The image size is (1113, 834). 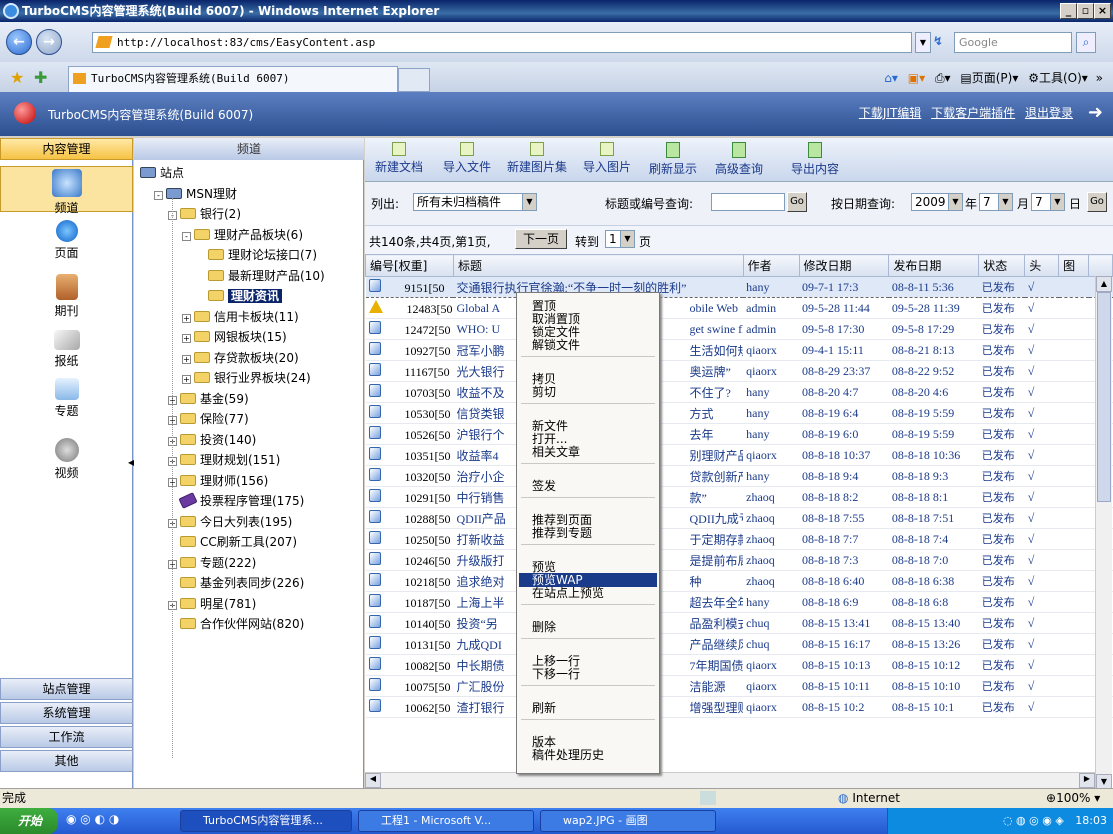 I want to click on task-paint: wap2.JPG - 画图, so click(x=628, y=821).